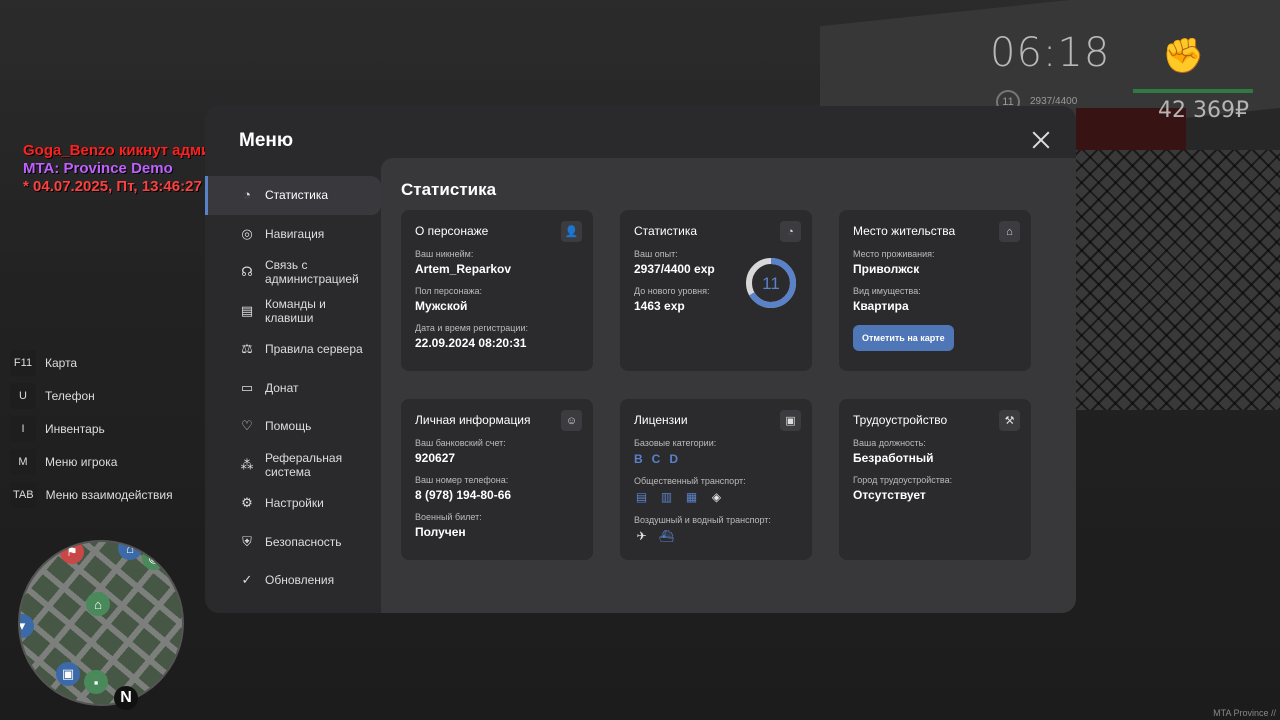 Image resolution: width=1280 pixels, height=720 pixels. What do you see at coordinates (571, 420) in the screenshot?
I see `face-icon: ☺` at bounding box center [571, 420].